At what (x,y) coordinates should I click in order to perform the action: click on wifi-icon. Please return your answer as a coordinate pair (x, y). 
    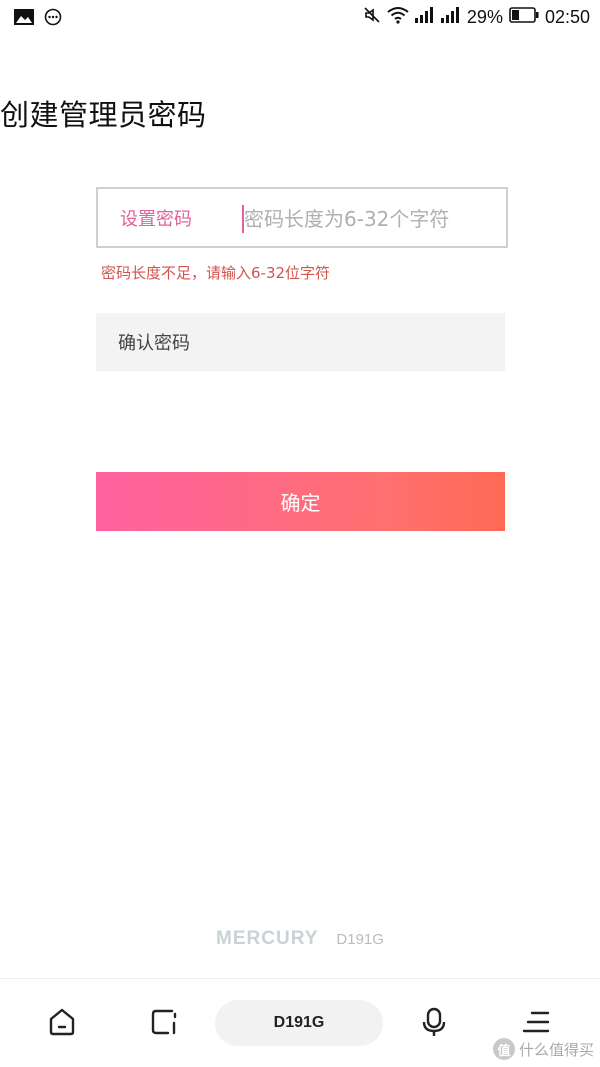
    Looking at the image, I should click on (398, 17).